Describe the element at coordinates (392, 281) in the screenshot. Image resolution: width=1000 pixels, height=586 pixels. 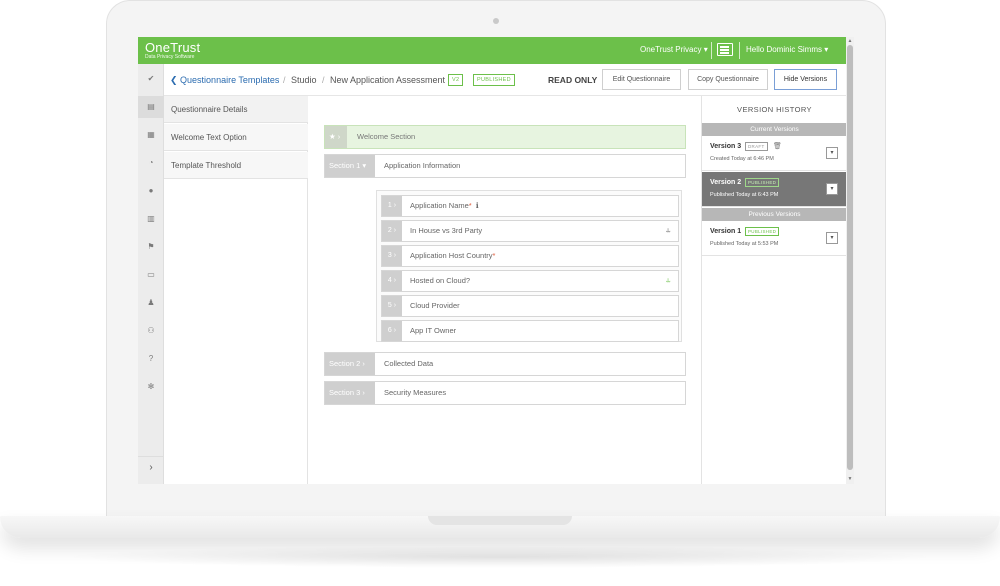
I see `question-number: 4 ›` at that location.